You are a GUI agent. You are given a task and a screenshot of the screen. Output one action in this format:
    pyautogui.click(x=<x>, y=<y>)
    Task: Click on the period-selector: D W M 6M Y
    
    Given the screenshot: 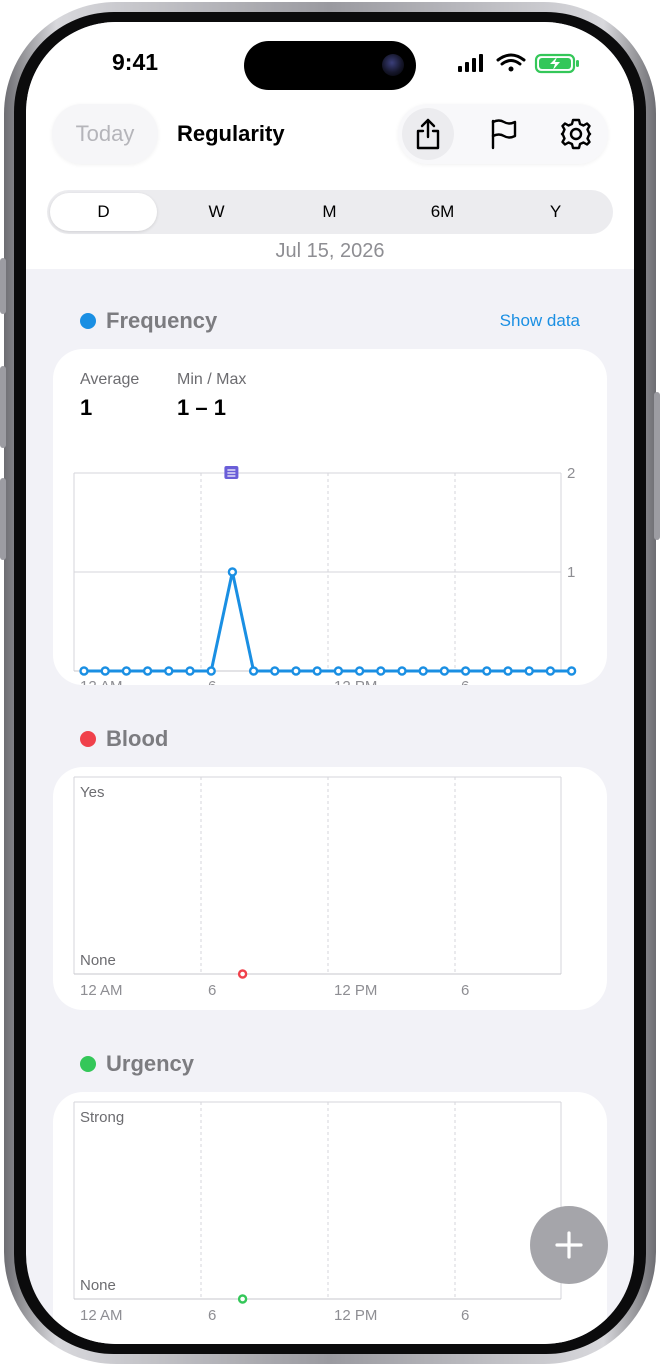 What is the action you would take?
    pyautogui.click(x=330, y=212)
    